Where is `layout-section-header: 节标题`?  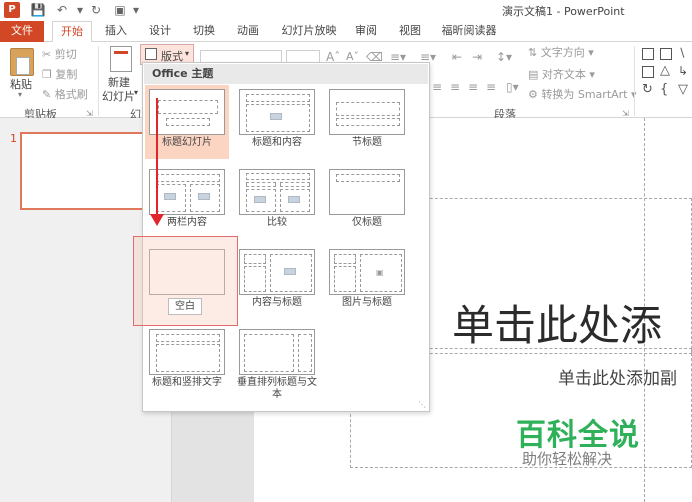
layout-section-header: 节标题 is located at coordinates (367, 122).